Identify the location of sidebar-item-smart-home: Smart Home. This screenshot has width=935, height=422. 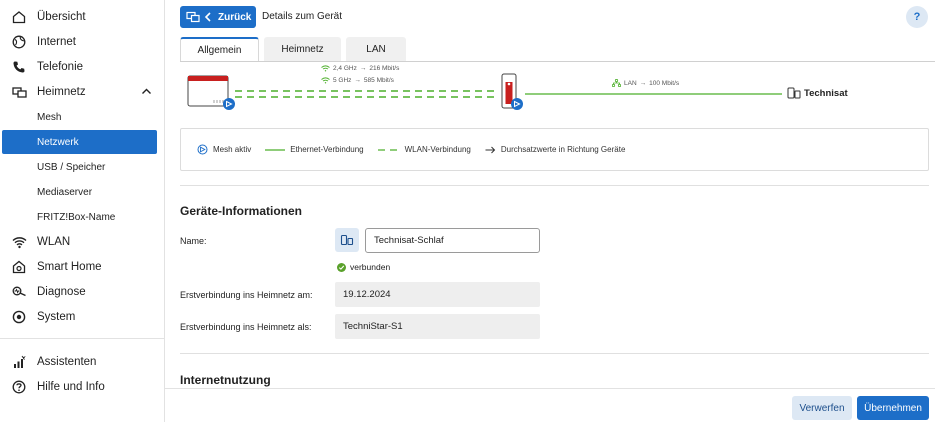
(82, 267).